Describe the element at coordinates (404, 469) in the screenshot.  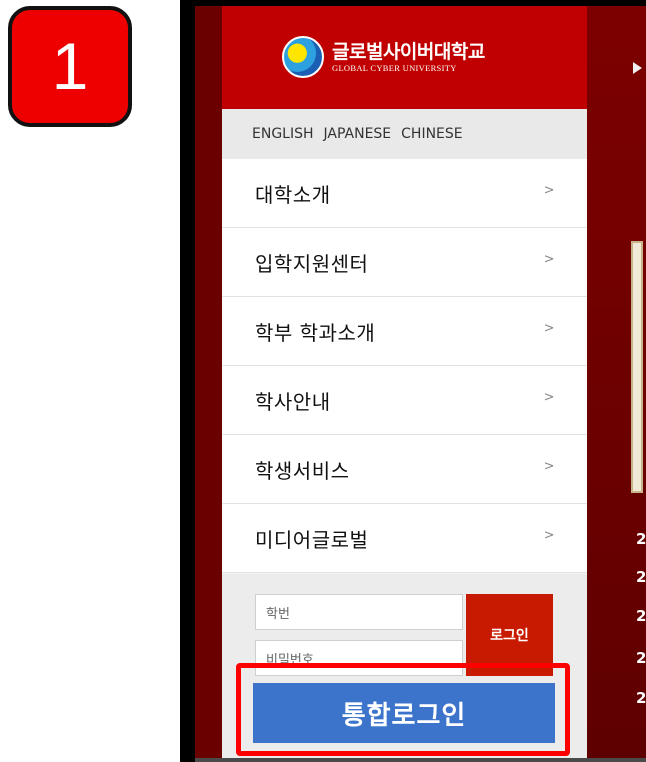
I see `menu-item-student-services: 학생서비스 >` at that location.